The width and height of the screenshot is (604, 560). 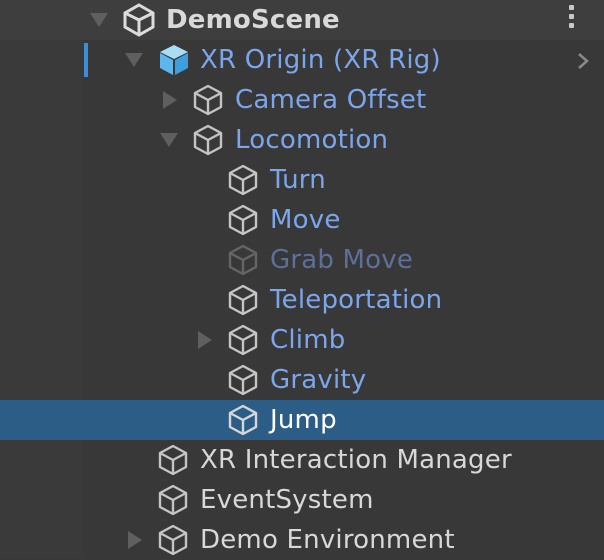 I want to click on hierarchy-item-locomotion: Locomotion, so click(x=302, y=140).